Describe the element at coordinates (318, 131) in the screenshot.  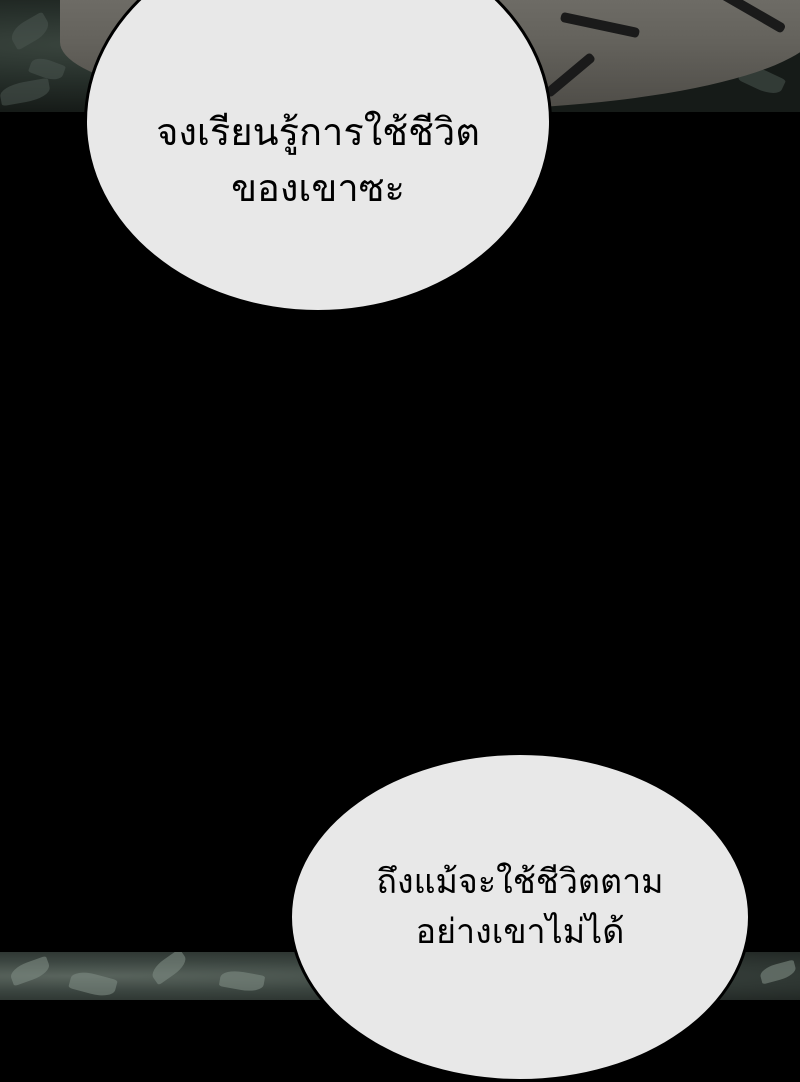
I see `speech-line-1: จงเรียนรู้การใช้ชีวิต` at that location.